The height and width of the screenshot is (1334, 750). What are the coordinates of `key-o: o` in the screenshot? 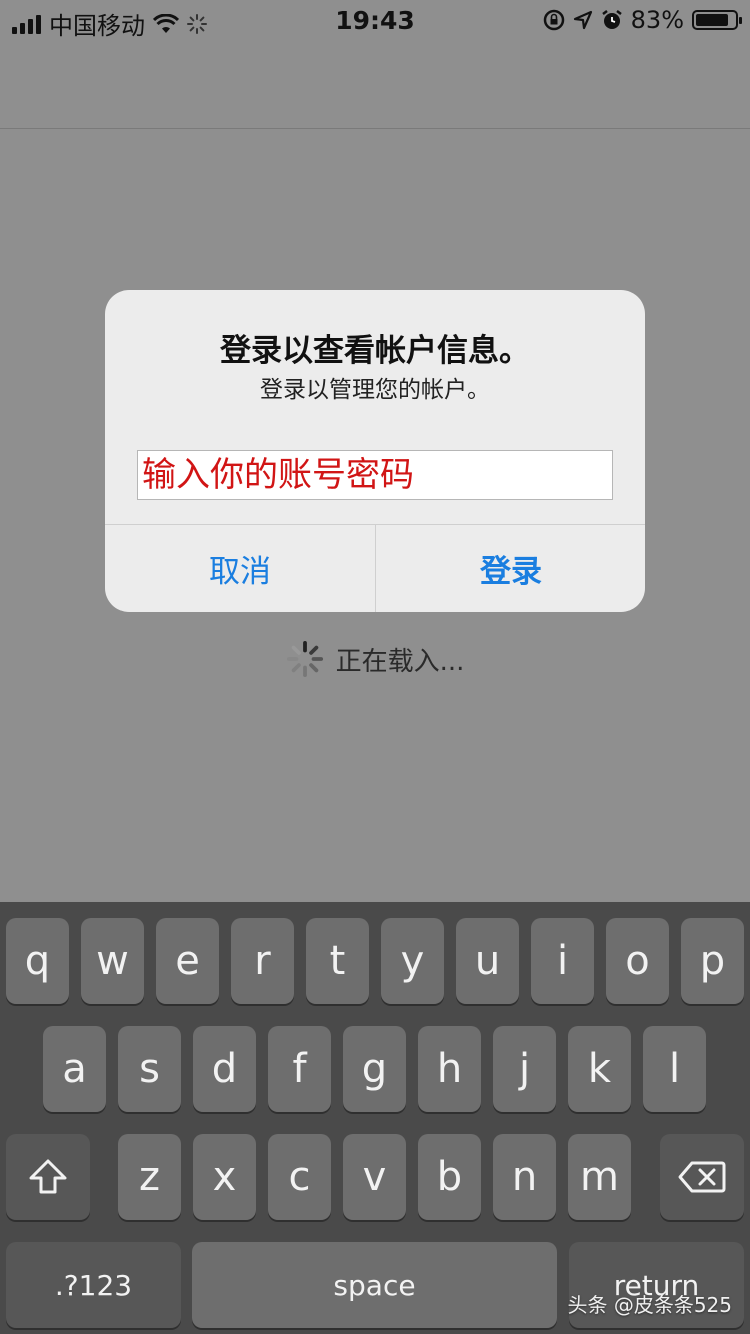 It's located at (637, 961).